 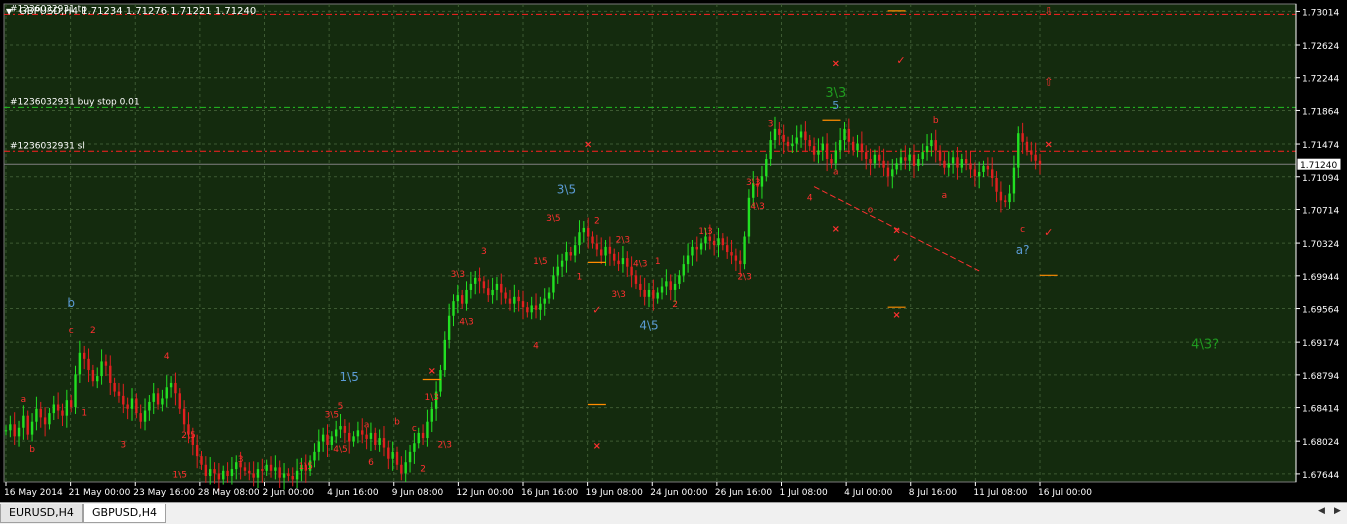 I want to click on wave-label: 4\3, so click(x=466, y=322).